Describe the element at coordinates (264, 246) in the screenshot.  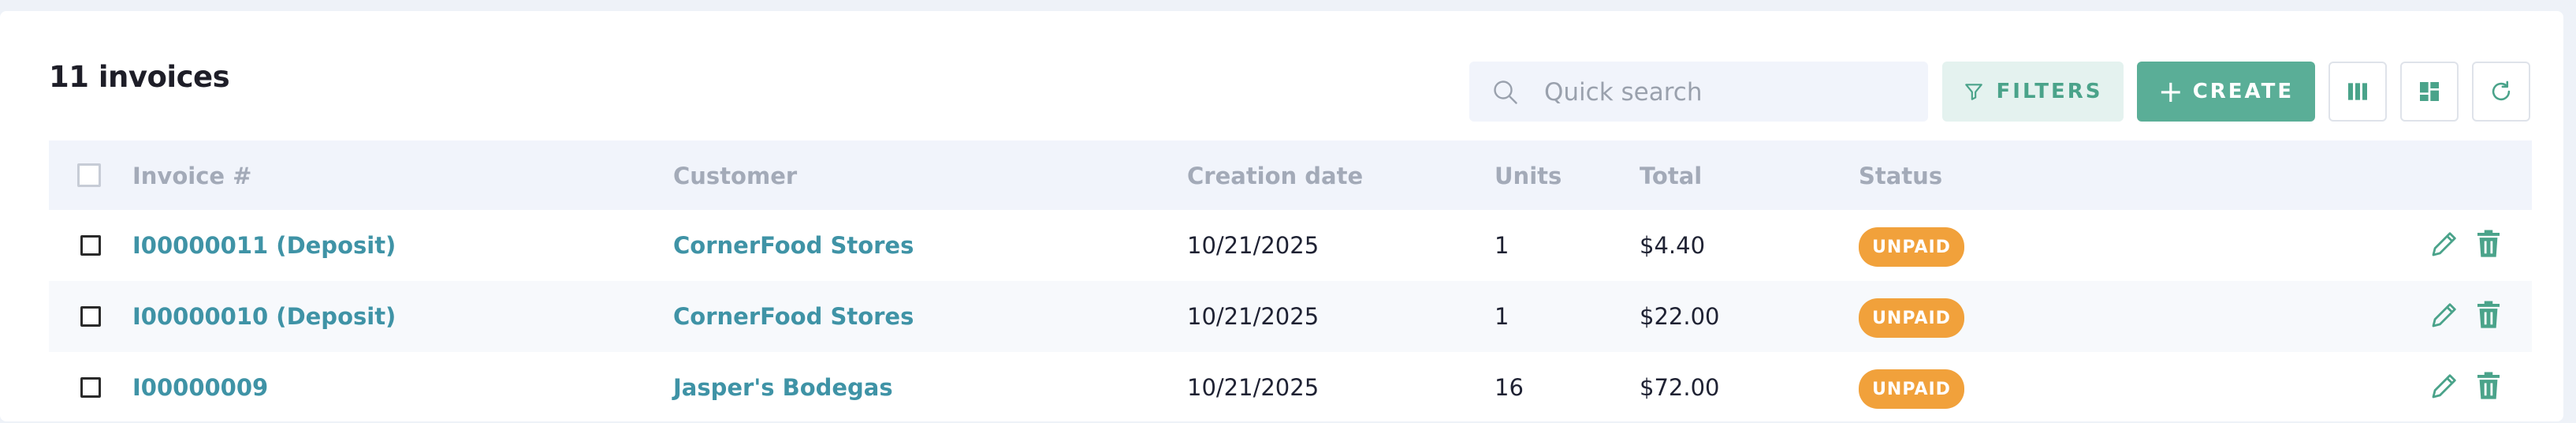
I see `invoice-number-link: I00000011 (Deposit)` at that location.